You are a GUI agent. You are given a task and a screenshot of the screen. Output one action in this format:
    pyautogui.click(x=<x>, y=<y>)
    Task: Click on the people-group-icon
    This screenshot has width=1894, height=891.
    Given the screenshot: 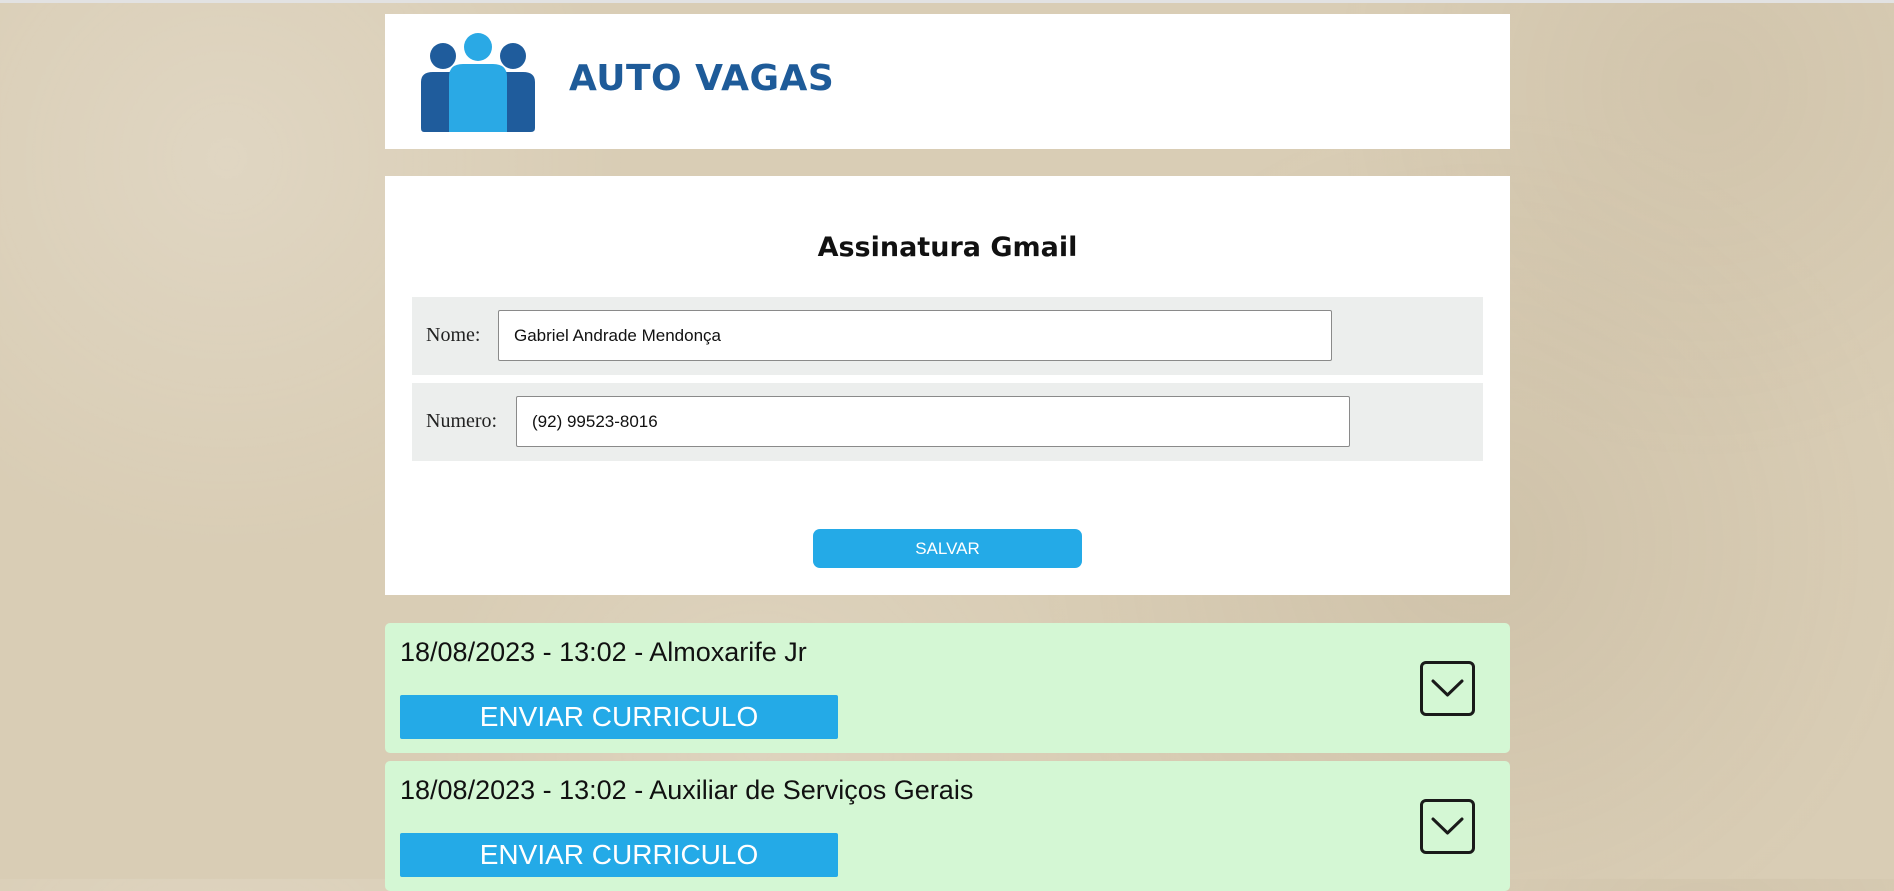 What is the action you would take?
    pyautogui.click(x=478, y=82)
    